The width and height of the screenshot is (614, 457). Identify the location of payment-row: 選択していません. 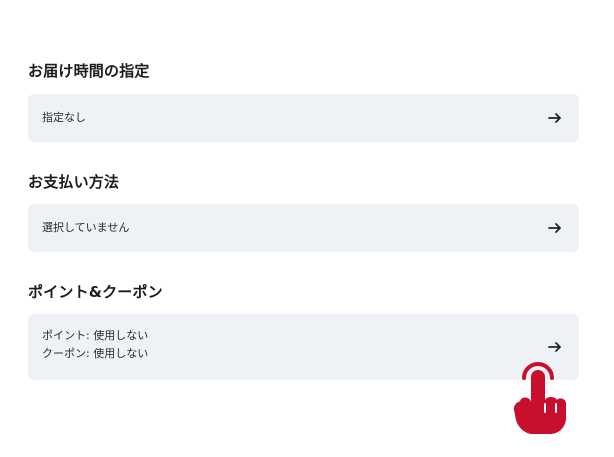
(303, 228).